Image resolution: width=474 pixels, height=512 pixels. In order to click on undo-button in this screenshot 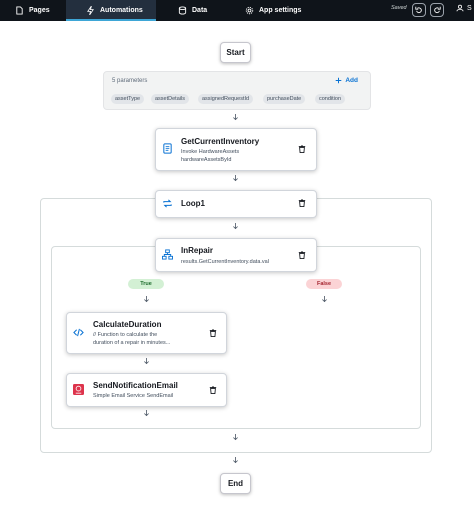, I will do `click(419, 10)`.